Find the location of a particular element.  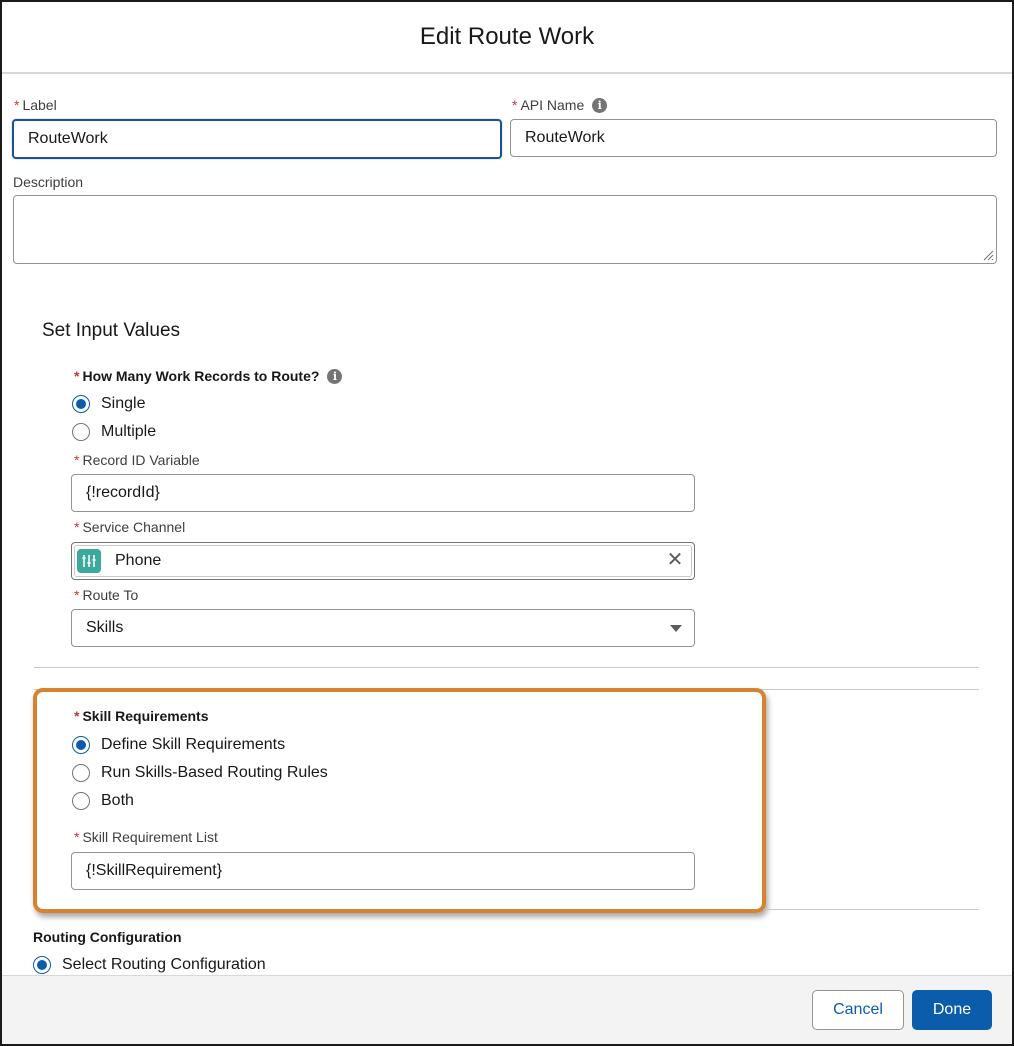

record-id-input: {!recordId} is located at coordinates (383, 493).